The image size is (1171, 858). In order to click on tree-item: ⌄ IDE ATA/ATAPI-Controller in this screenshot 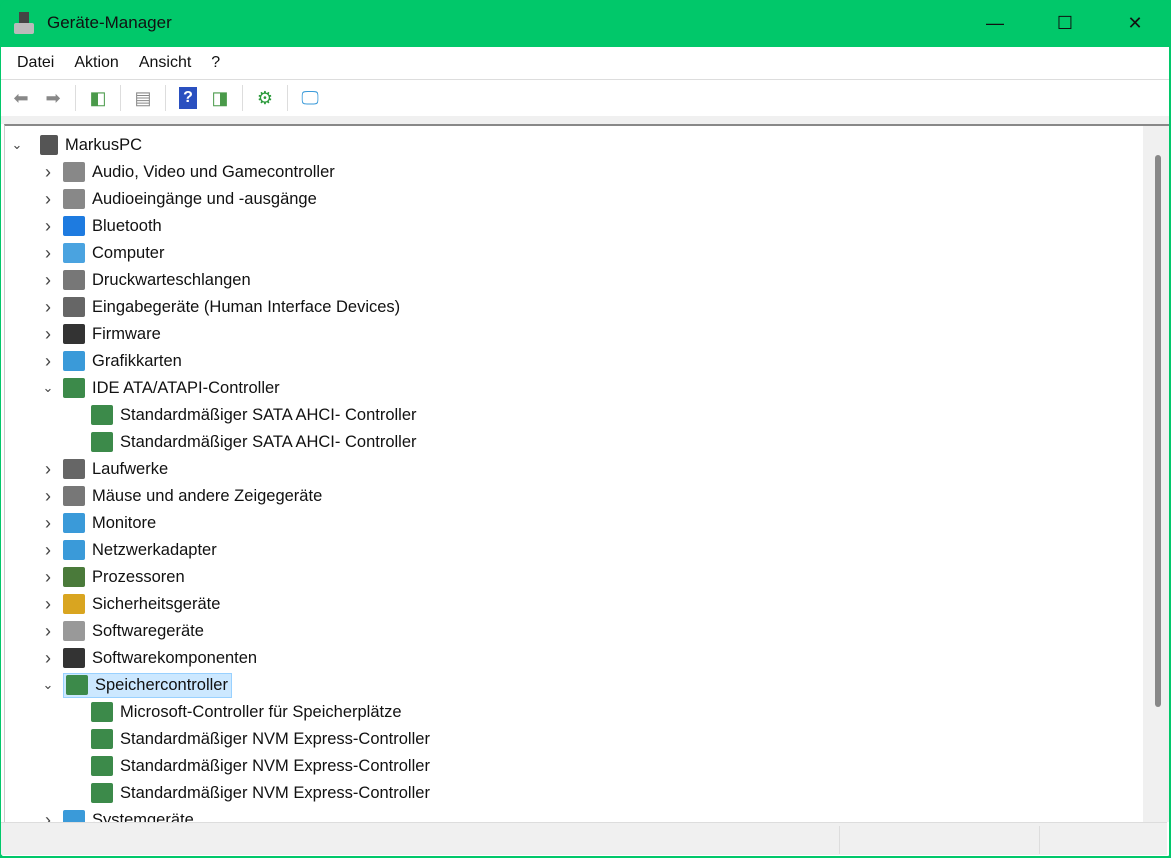, I will do `click(161, 388)`.